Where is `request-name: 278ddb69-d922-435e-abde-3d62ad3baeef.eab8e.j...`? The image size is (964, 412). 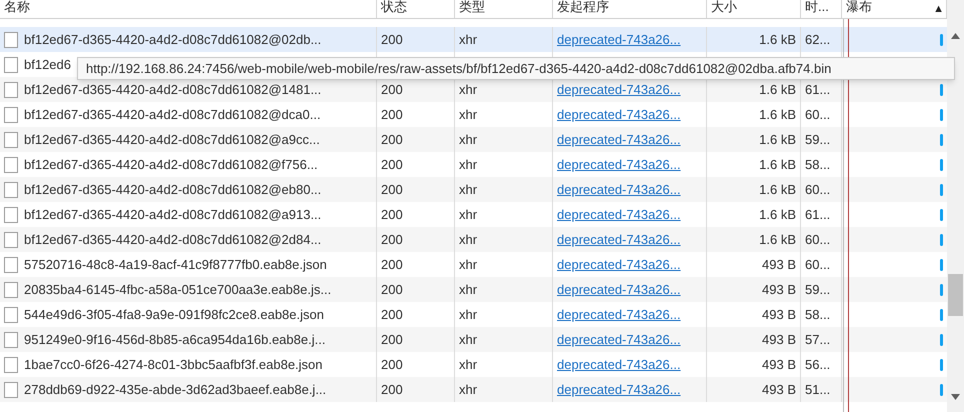
request-name: 278ddb69-d922-435e-abde-3d62ad3baeef.eab8e.j... is located at coordinates (175, 389).